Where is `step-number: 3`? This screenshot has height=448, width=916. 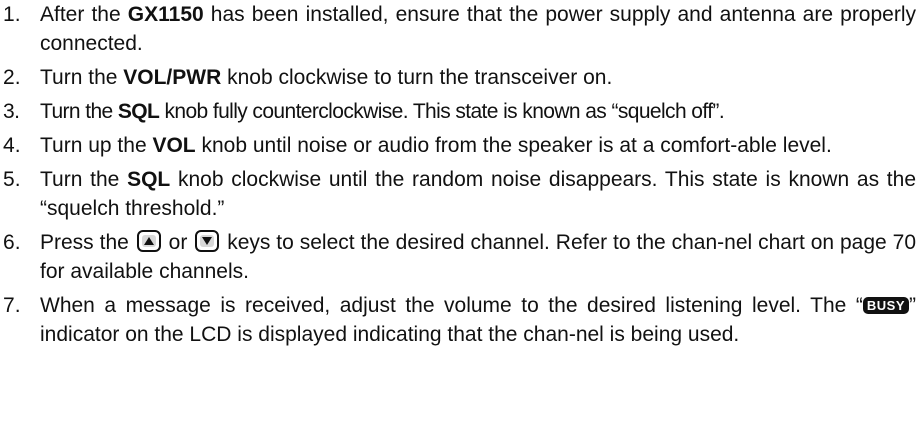 step-number: 3 is located at coordinates (18, 111).